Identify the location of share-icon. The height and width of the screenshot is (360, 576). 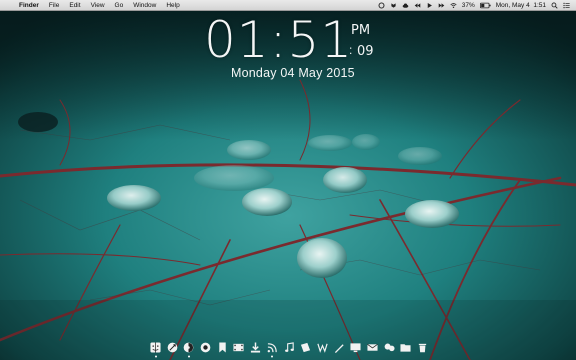
(389, 347).